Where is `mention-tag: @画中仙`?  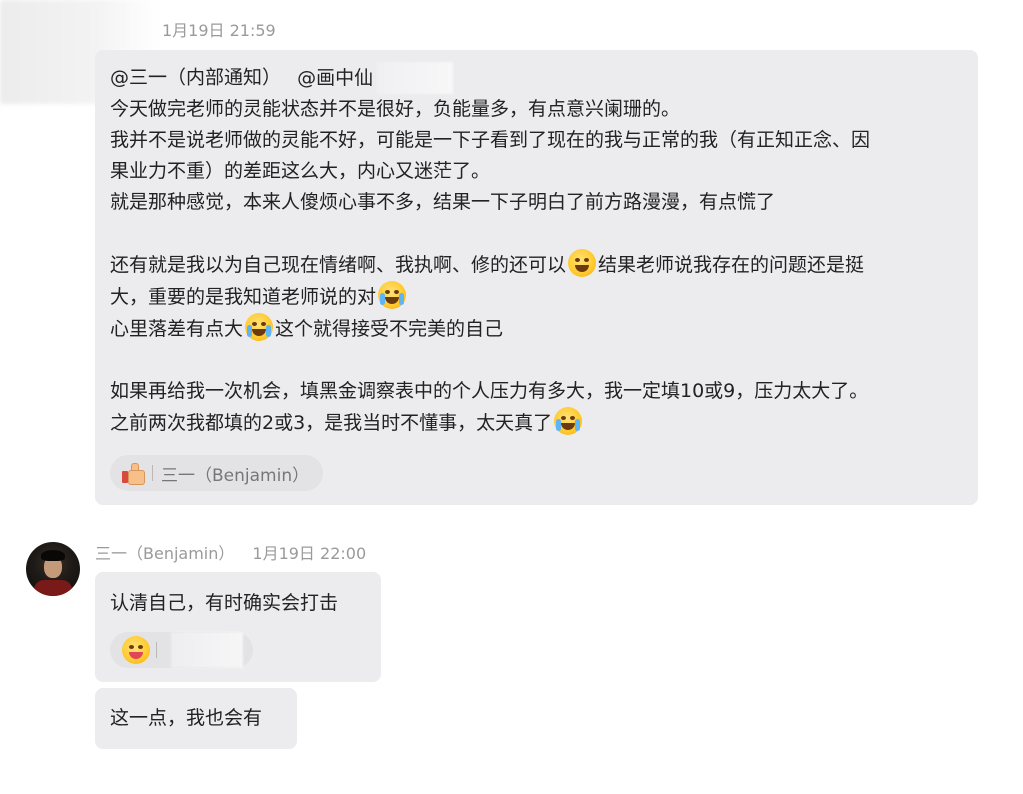 mention-tag: @画中仙 is located at coordinates (335, 78).